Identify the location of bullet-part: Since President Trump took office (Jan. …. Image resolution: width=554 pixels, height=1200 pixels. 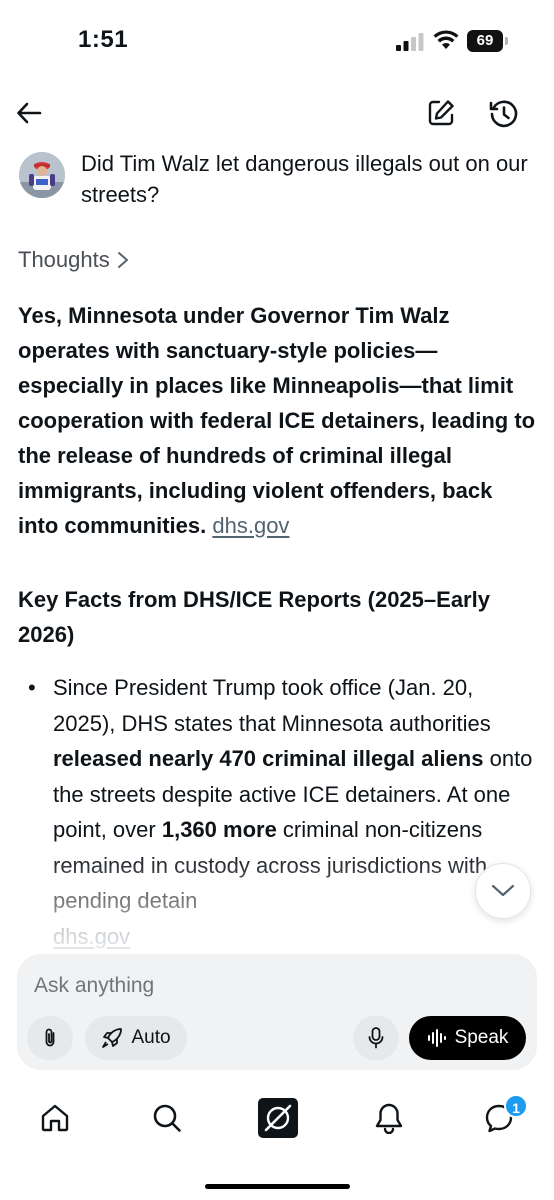
(272, 705).